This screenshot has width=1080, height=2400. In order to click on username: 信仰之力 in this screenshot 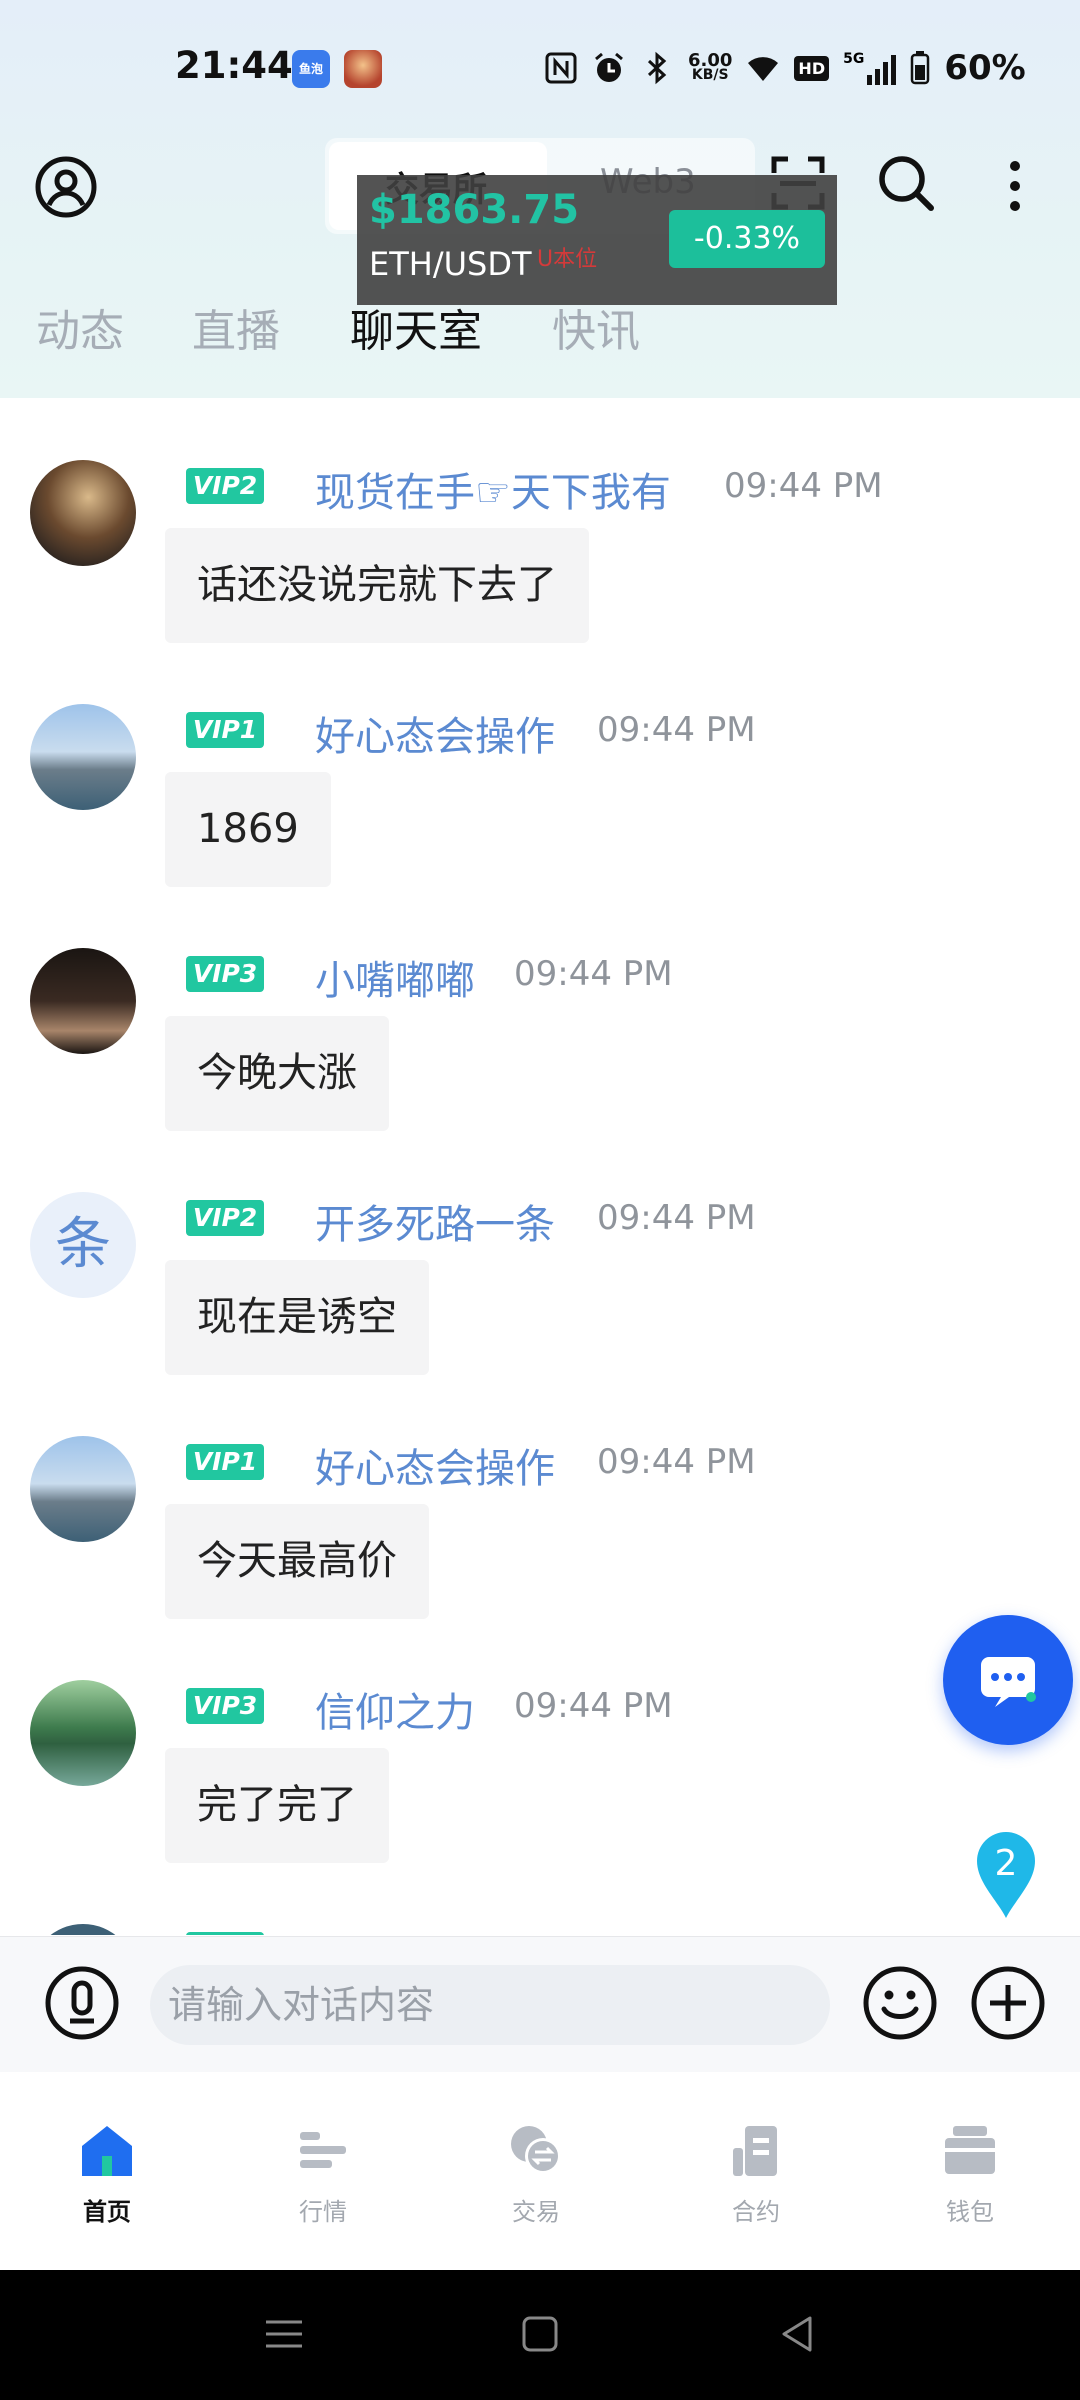, I will do `click(395, 1709)`.